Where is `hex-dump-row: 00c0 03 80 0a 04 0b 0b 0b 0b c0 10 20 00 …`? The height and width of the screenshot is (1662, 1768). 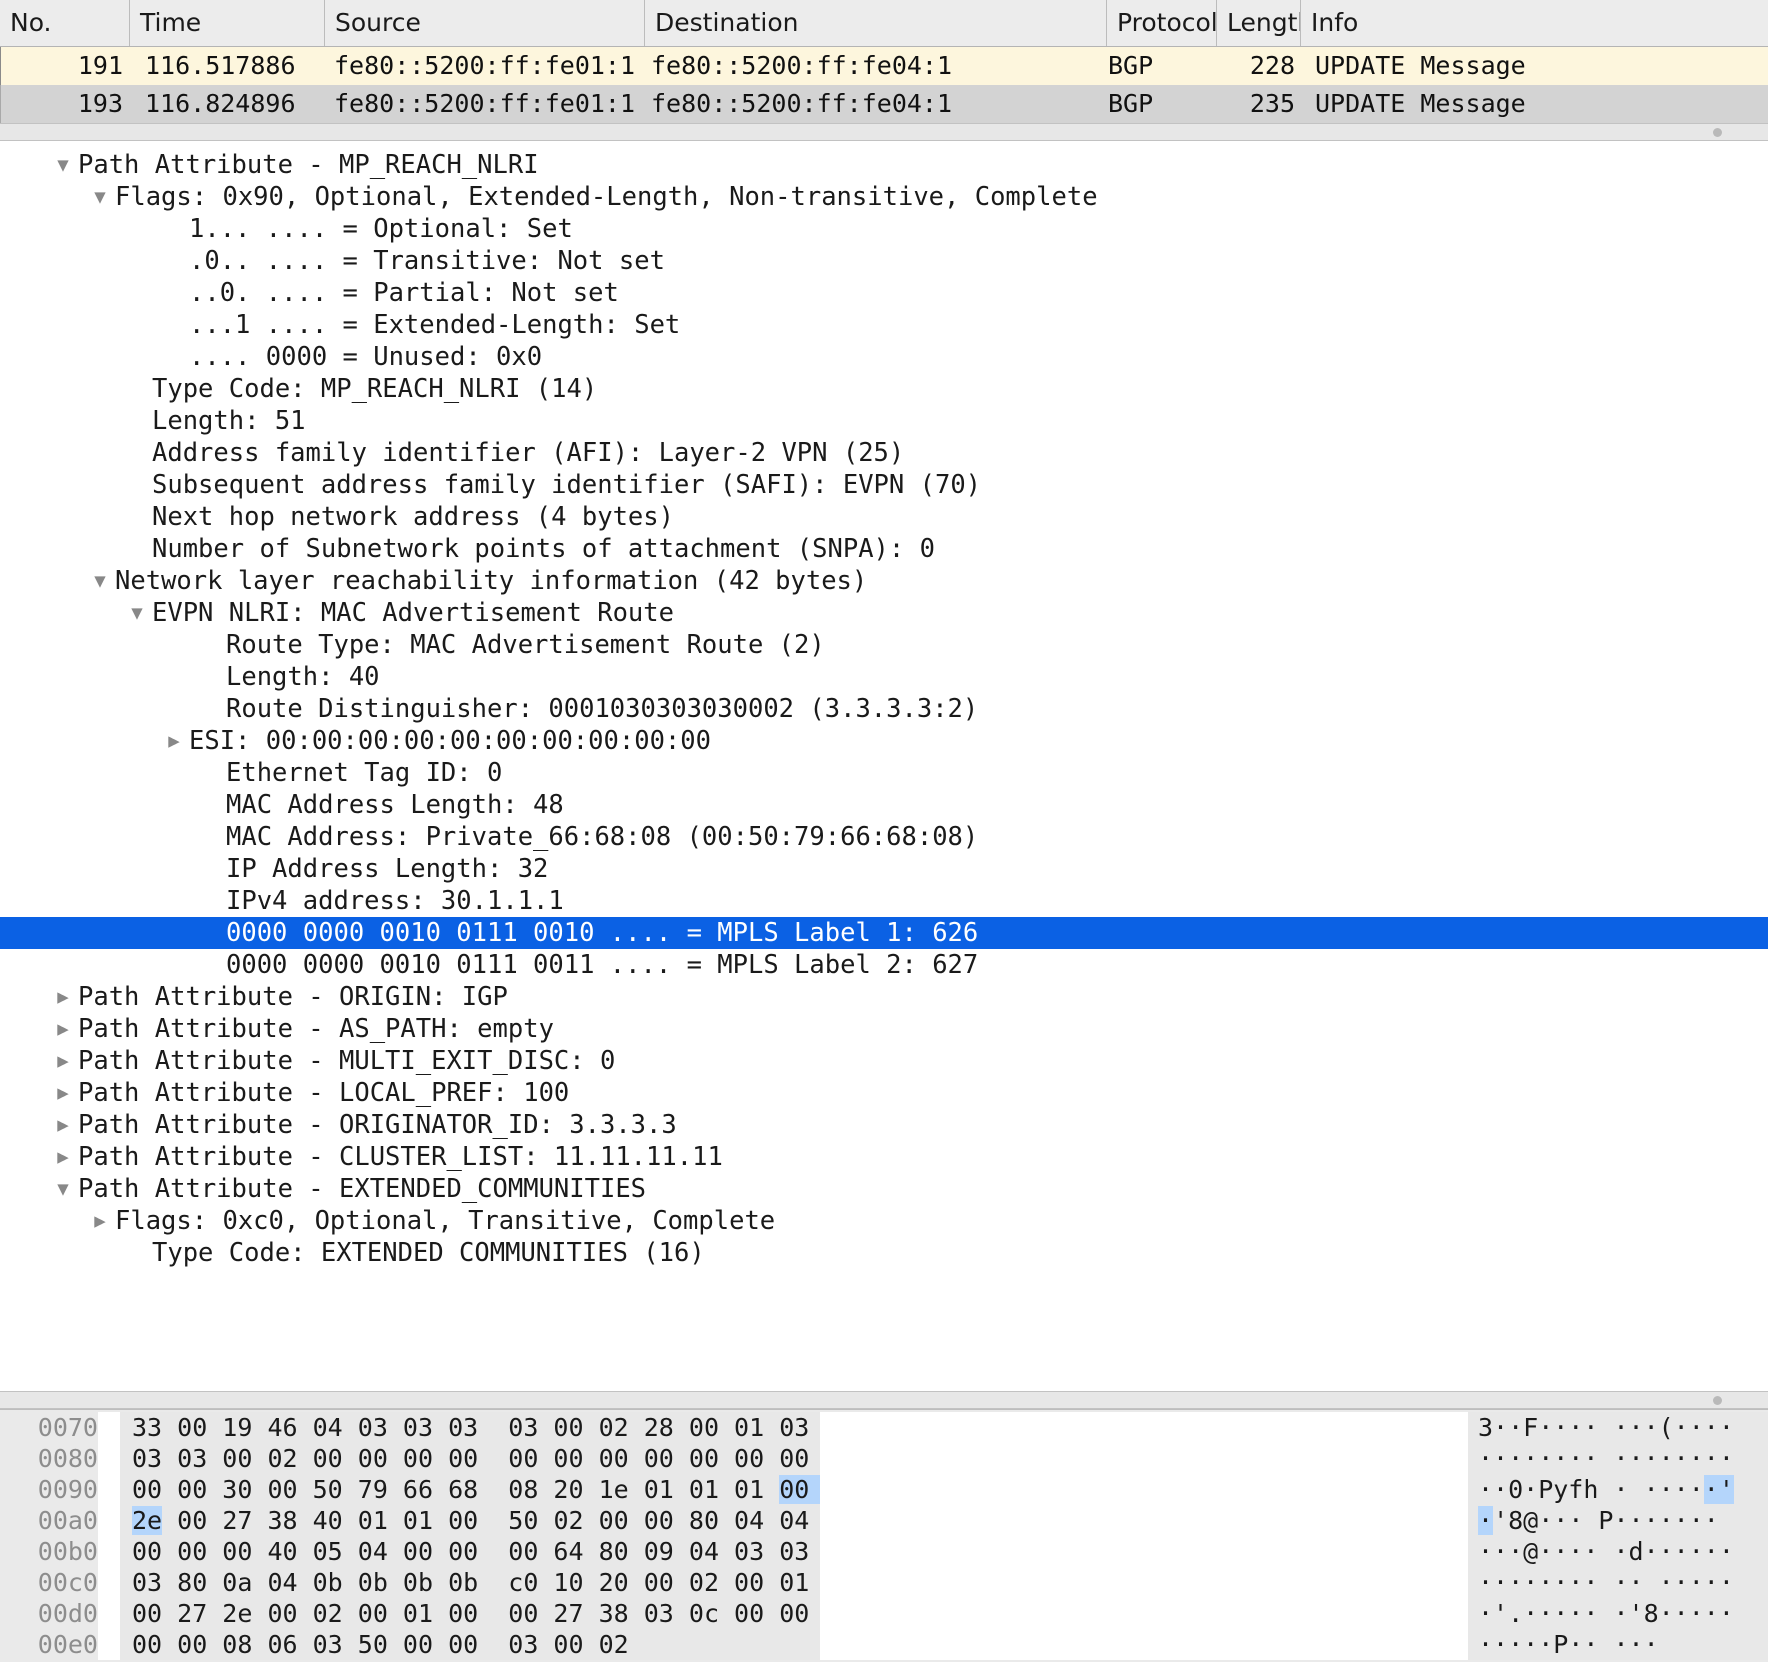 hex-dump-row: 00c0 03 80 0a 04 0b 0b 0b 0b c0 10 20 00 … is located at coordinates (884, 1582).